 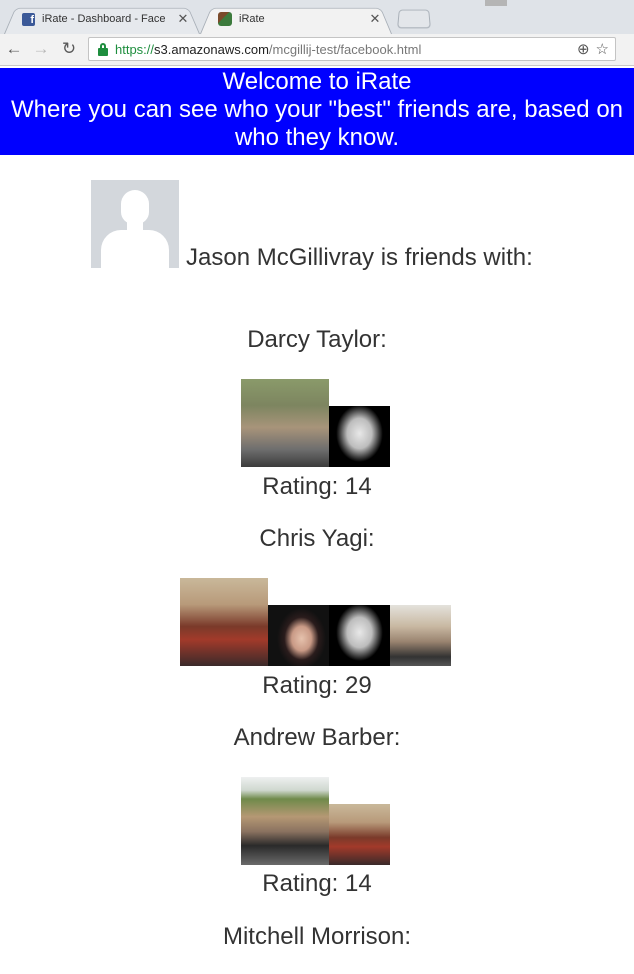 What do you see at coordinates (69, 49) in the screenshot?
I see `reload-icon: ↻` at bounding box center [69, 49].